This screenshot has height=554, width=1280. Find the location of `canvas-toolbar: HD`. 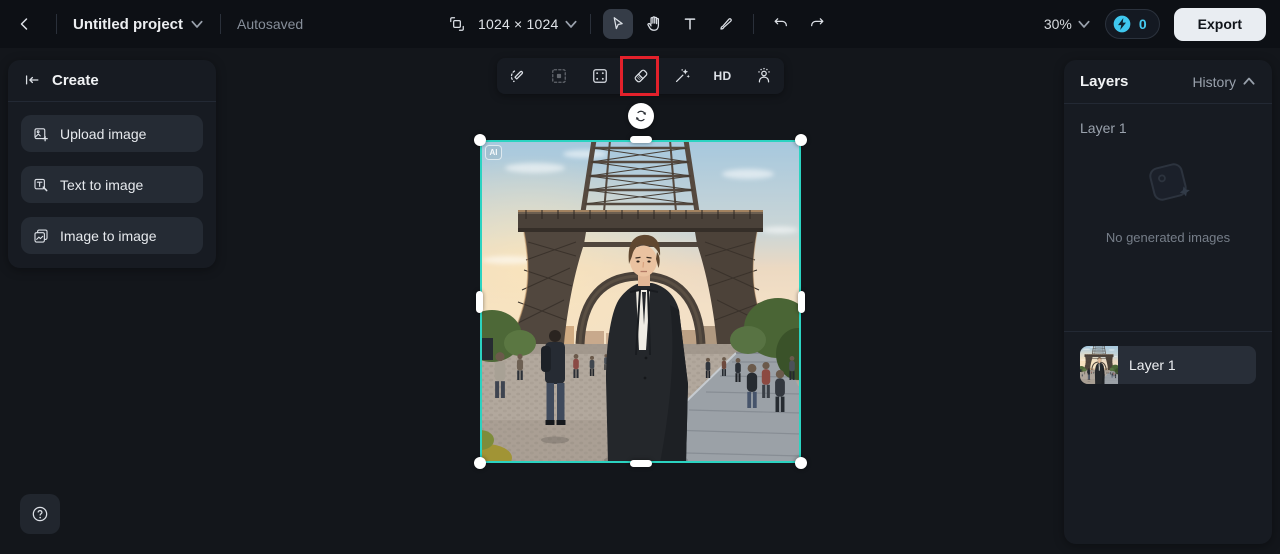

canvas-toolbar: HD is located at coordinates (640, 76).